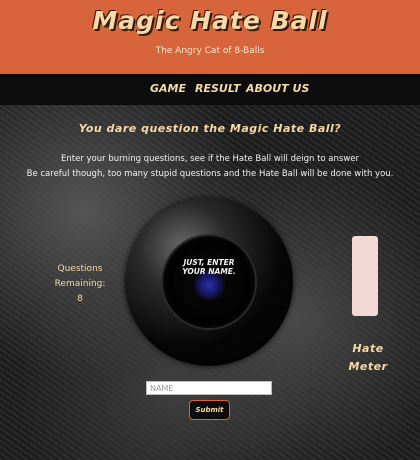  What do you see at coordinates (368, 348) in the screenshot?
I see `hate-meter-label-1: Hate` at bounding box center [368, 348].